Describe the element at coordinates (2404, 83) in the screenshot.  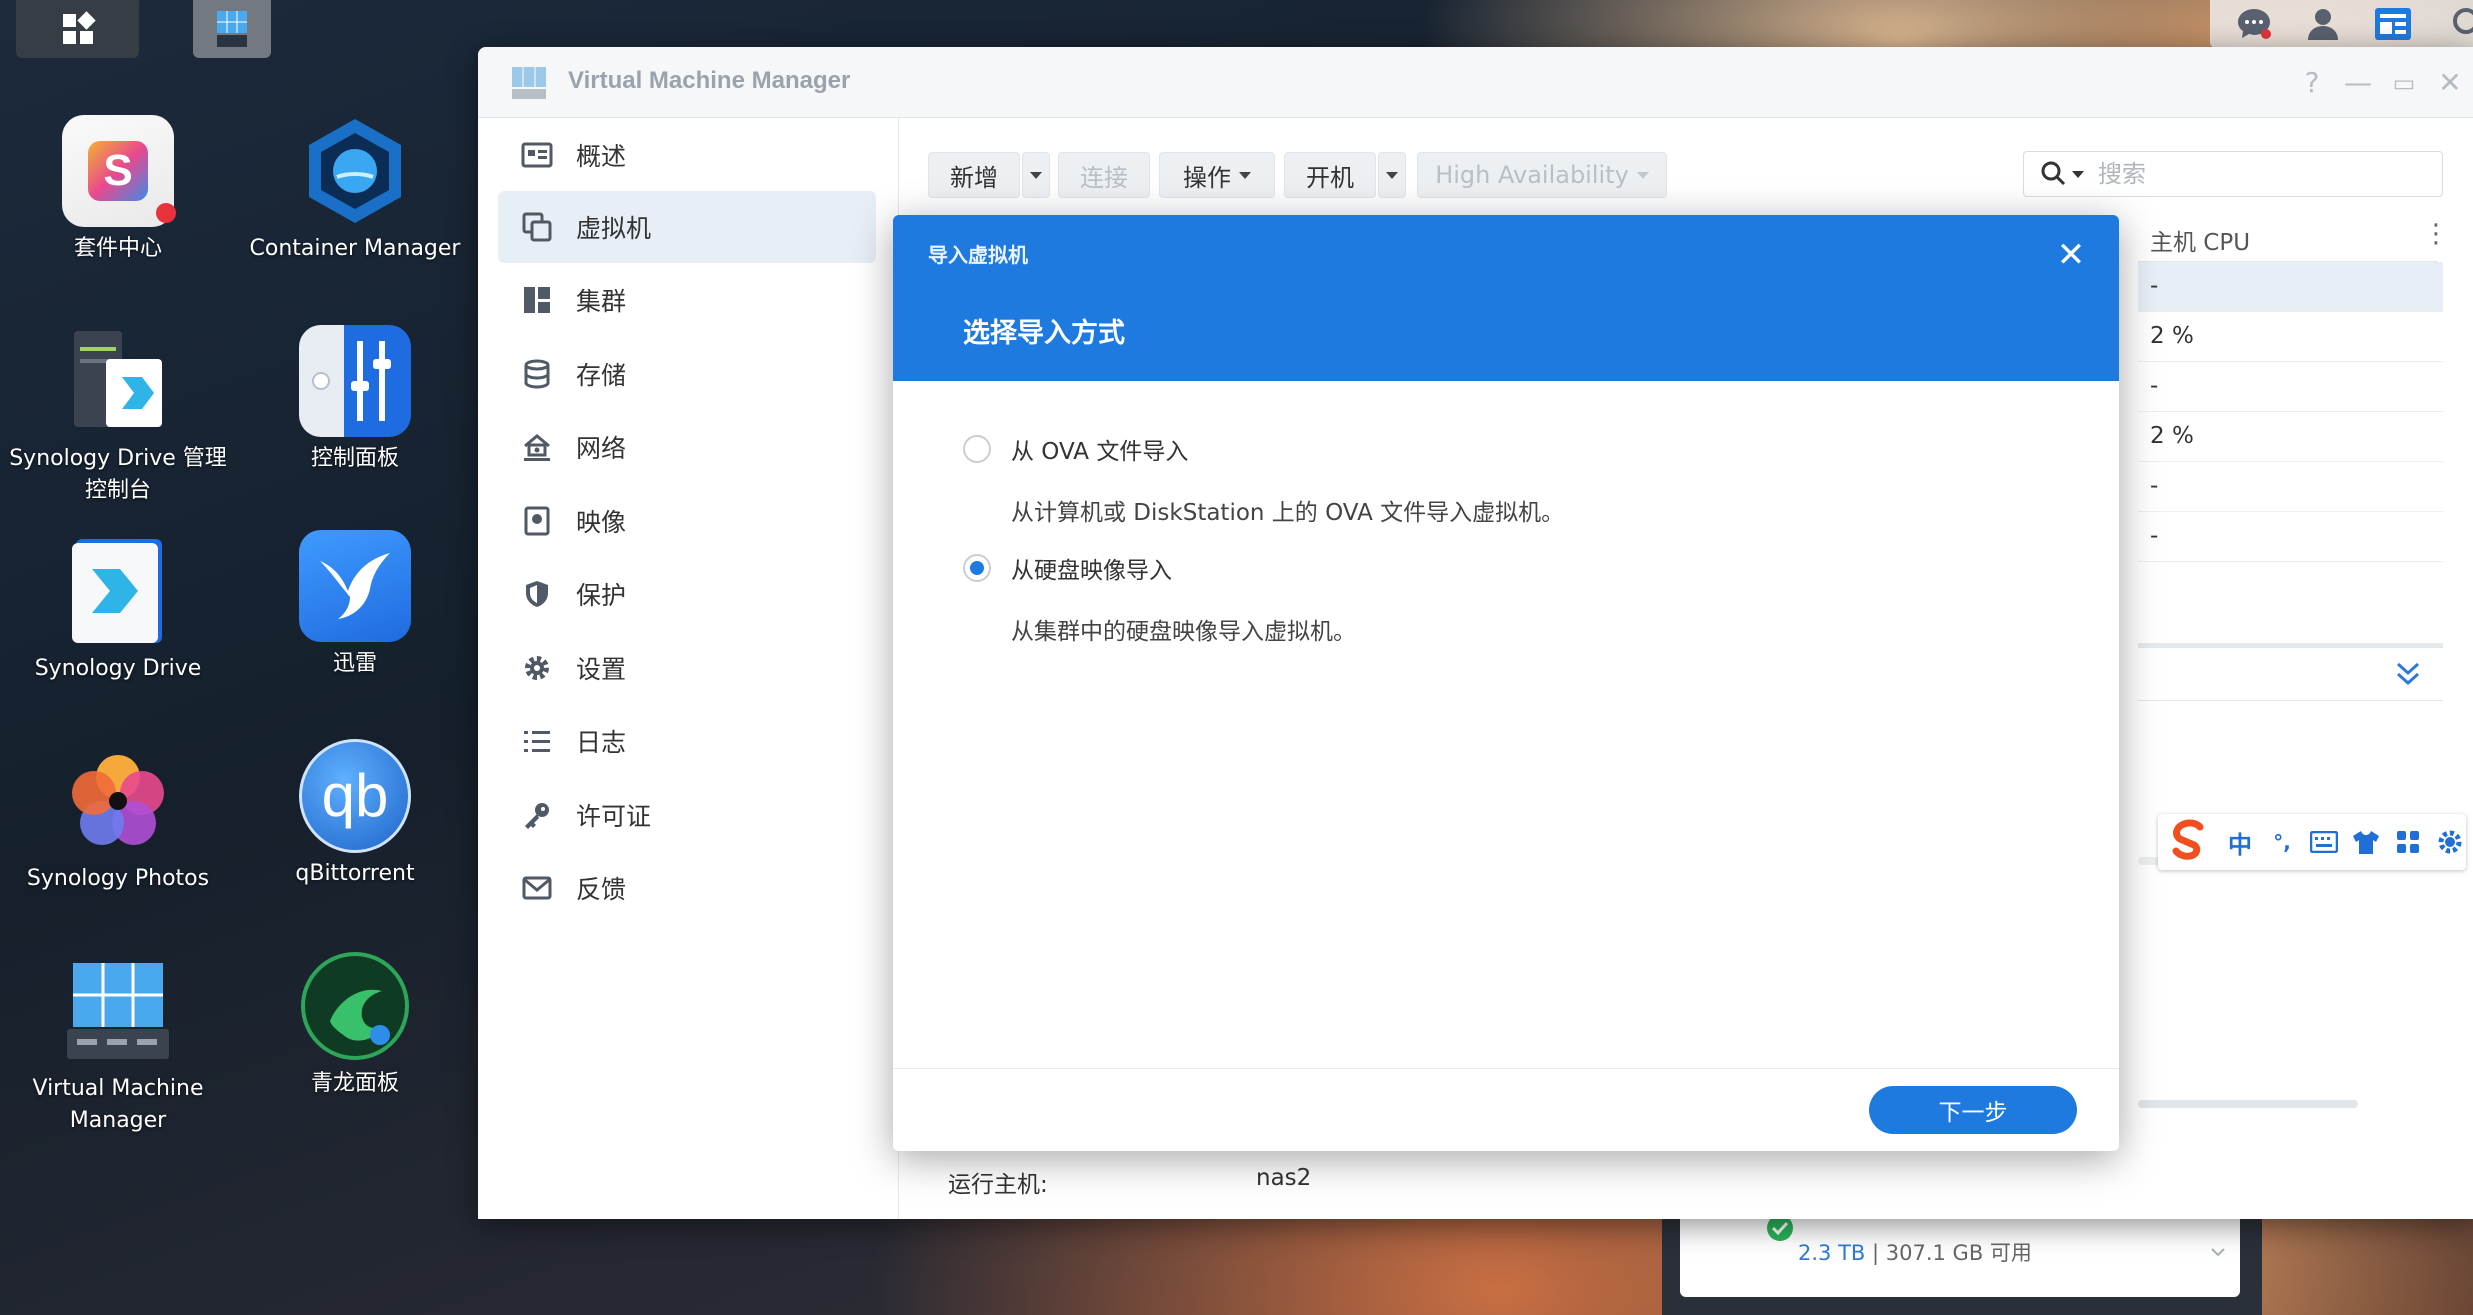
I see `maximize-button: ▭` at that location.